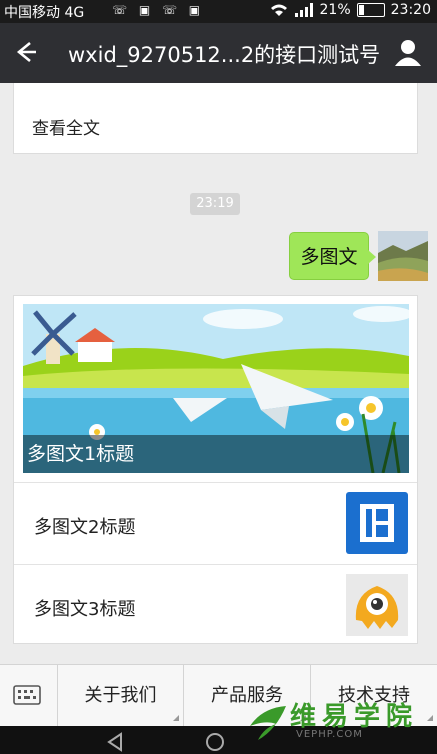  I want to click on user-profile-icon, so click(408, 52).